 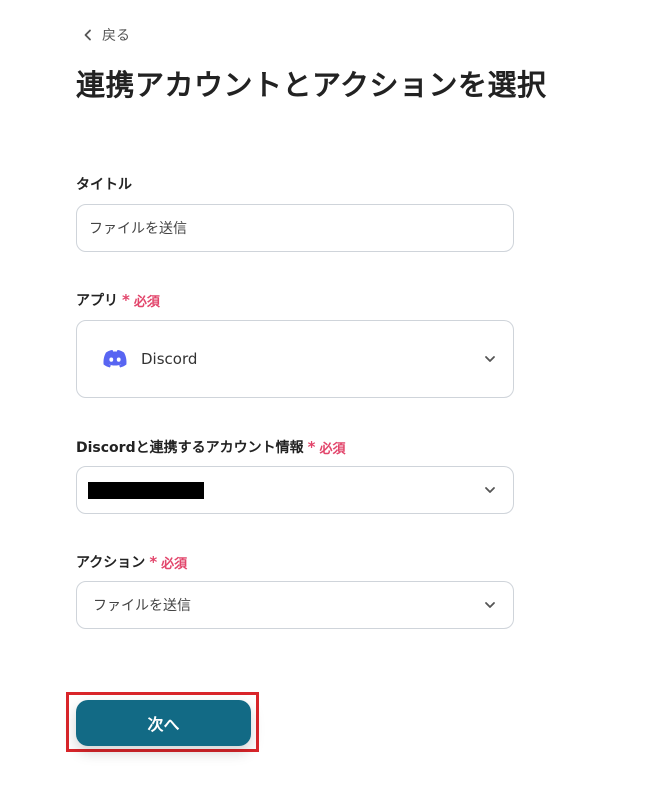 I want to click on app-select: Discord, so click(x=295, y=359).